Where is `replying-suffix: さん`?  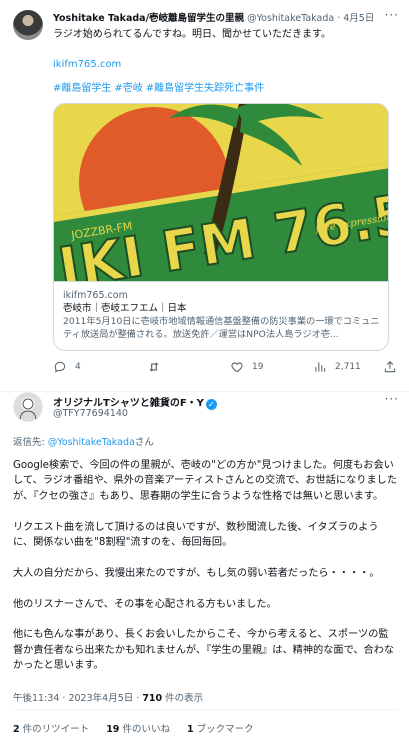
replying-suffix: さん is located at coordinates (144, 442).